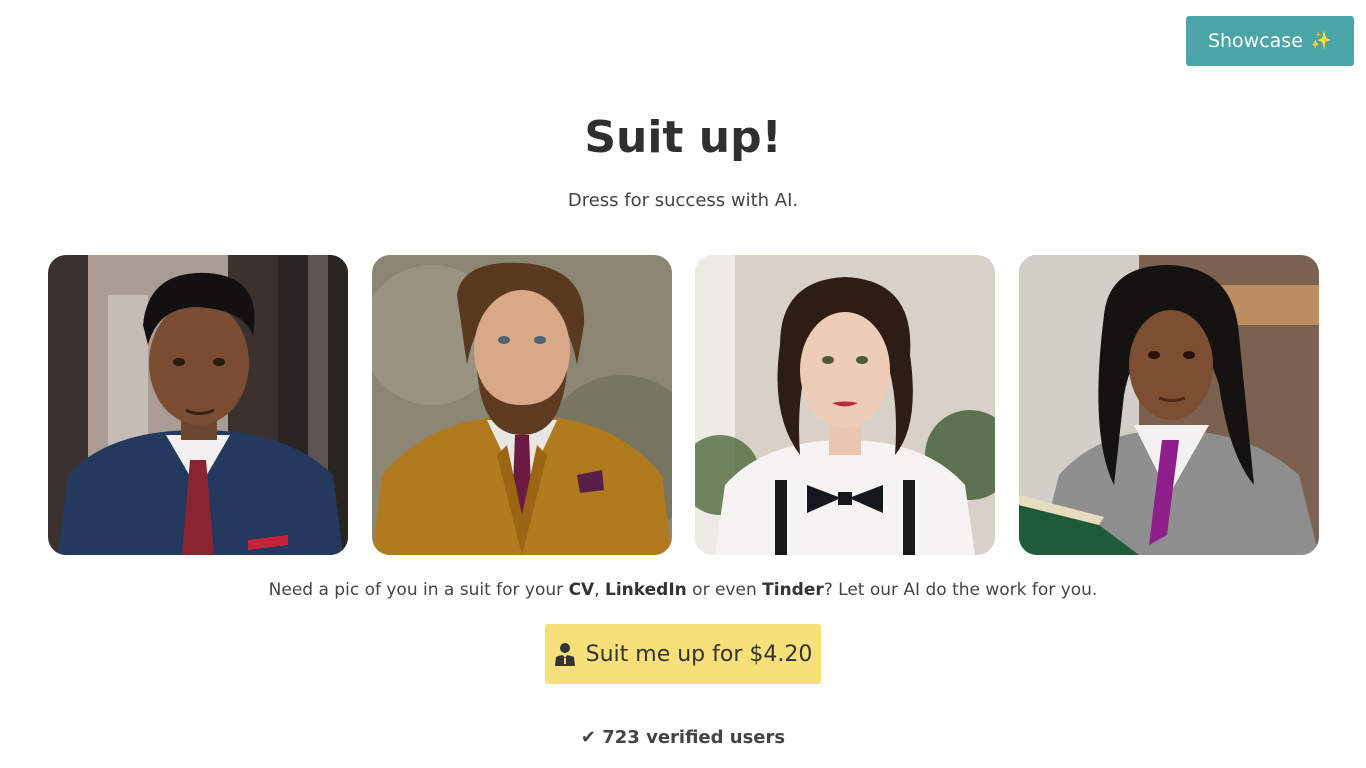 The height and width of the screenshot is (768, 1366). Describe the element at coordinates (588, 737) in the screenshot. I see `check-icon: ✔` at that location.